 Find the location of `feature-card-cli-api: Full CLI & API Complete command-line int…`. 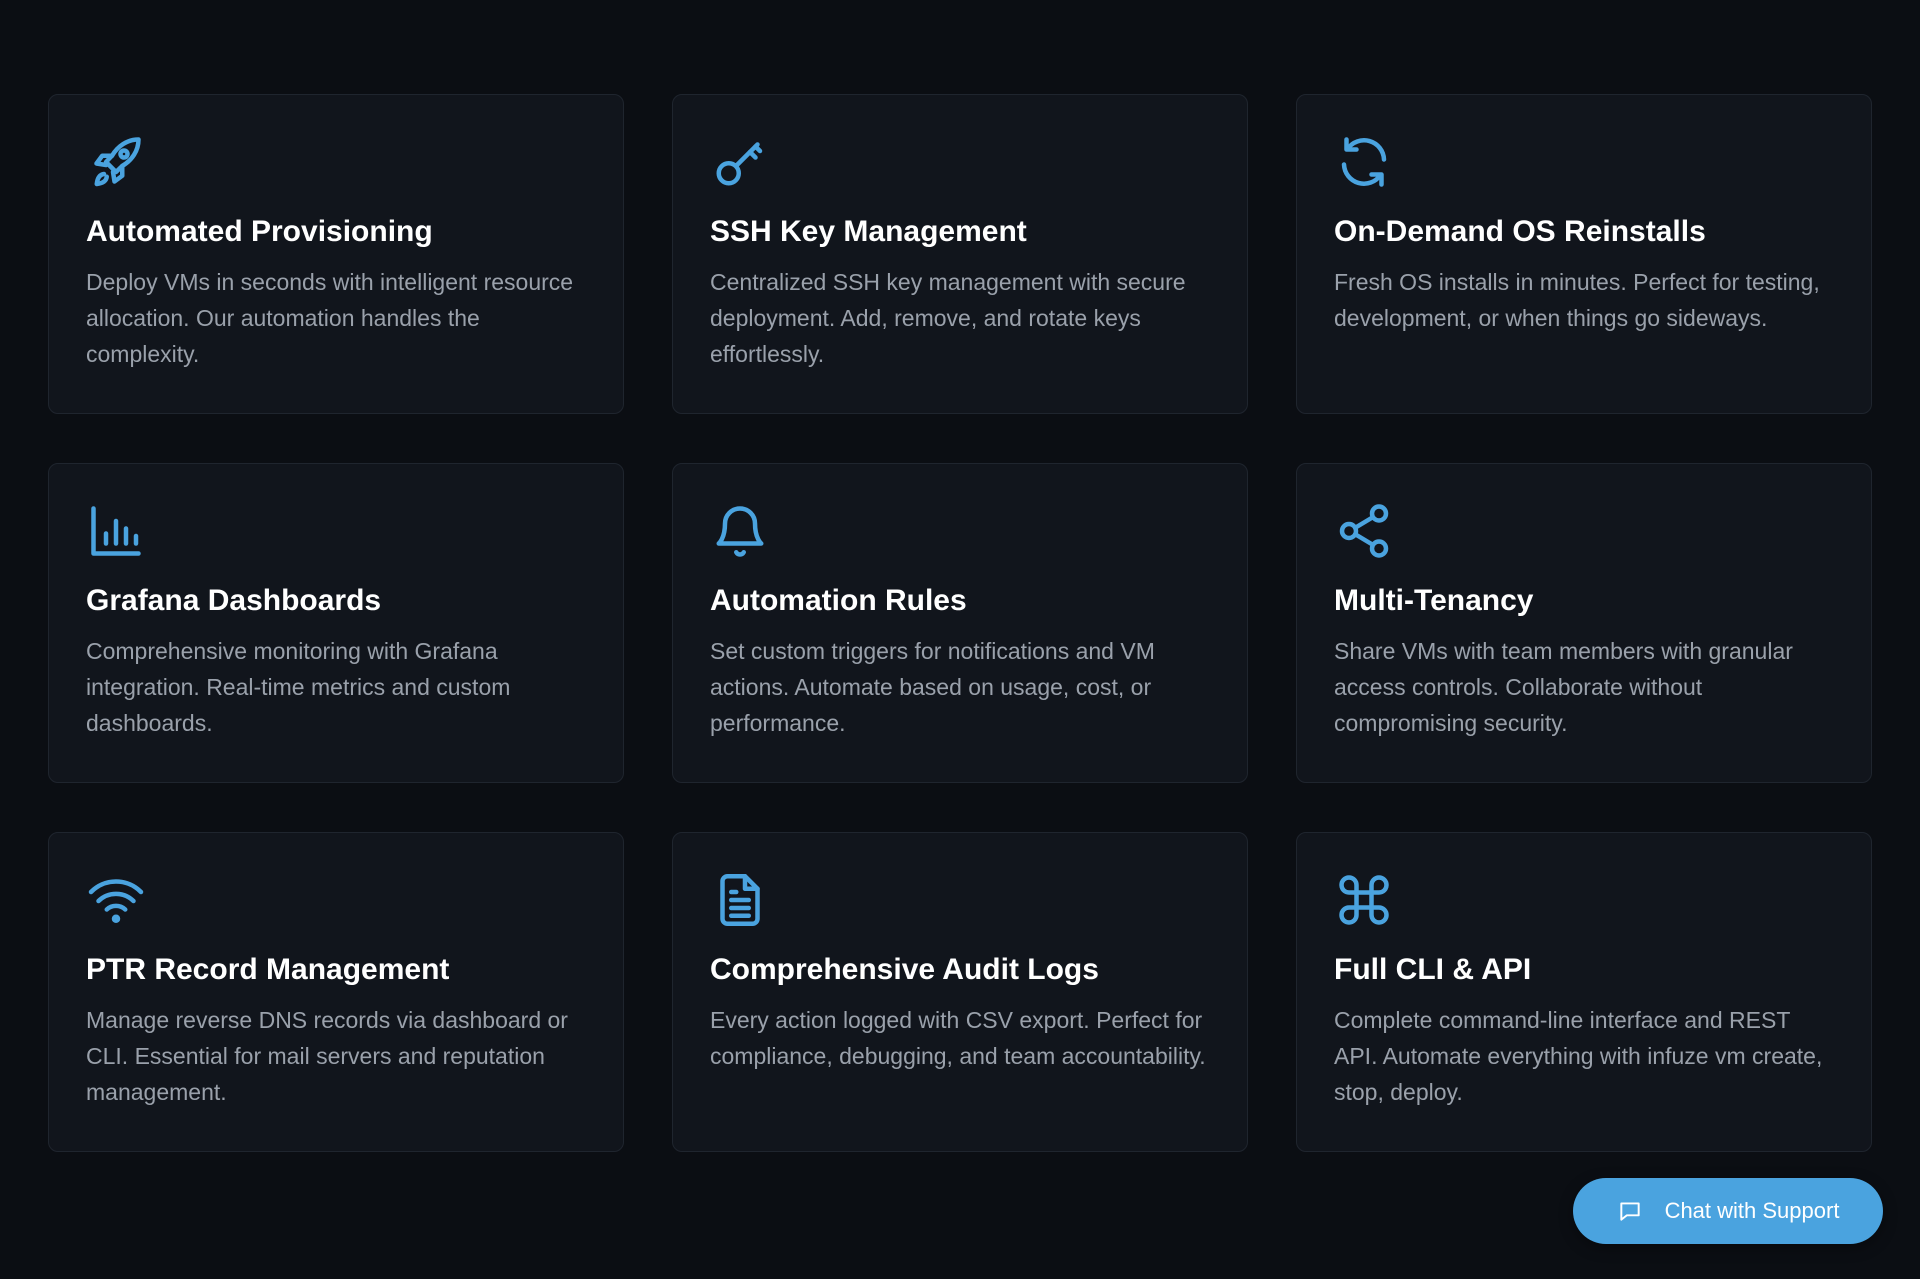

feature-card-cli-api: Full CLI & API Complete command-line int… is located at coordinates (1584, 992).